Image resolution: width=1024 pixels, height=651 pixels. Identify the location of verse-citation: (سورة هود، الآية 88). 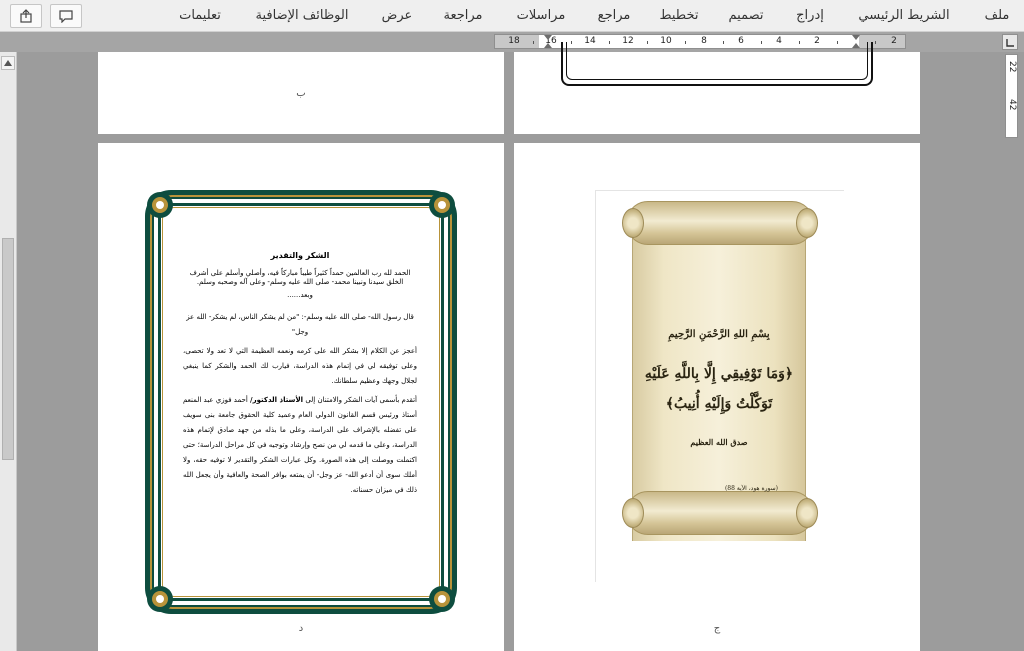
(751, 488).